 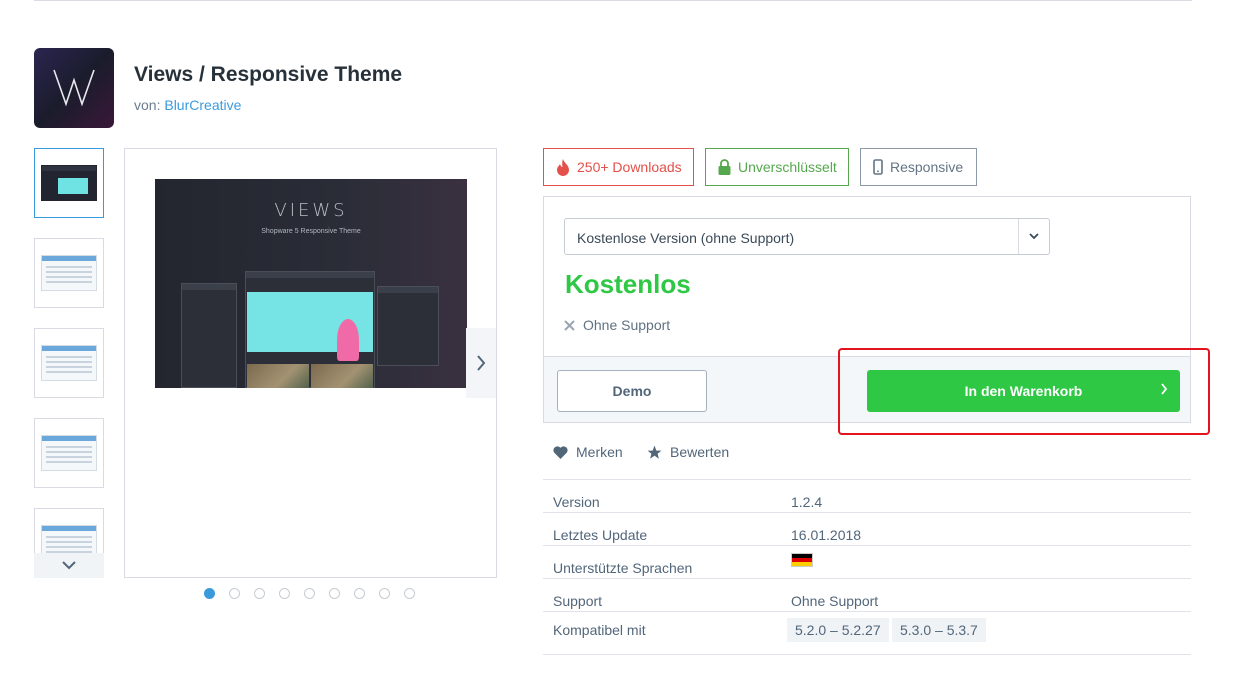 What do you see at coordinates (311, 283) in the screenshot?
I see `main-product-image: VIEWS Shopware 5 Responsive Theme` at bounding box center [311, 283].